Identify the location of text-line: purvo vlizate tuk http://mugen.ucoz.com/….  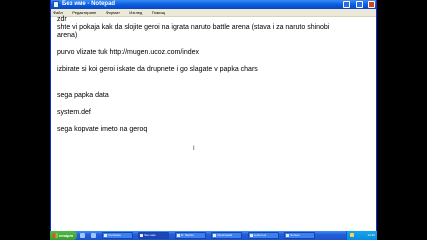
(128, 52).